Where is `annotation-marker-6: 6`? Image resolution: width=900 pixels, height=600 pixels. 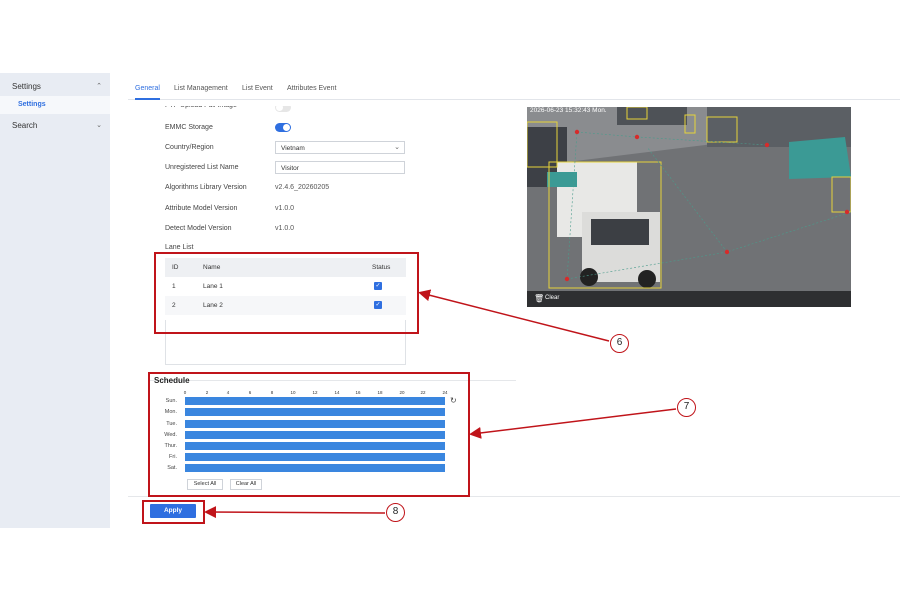 annotation-marker-6: 6 is located at coordinates (619, 343).